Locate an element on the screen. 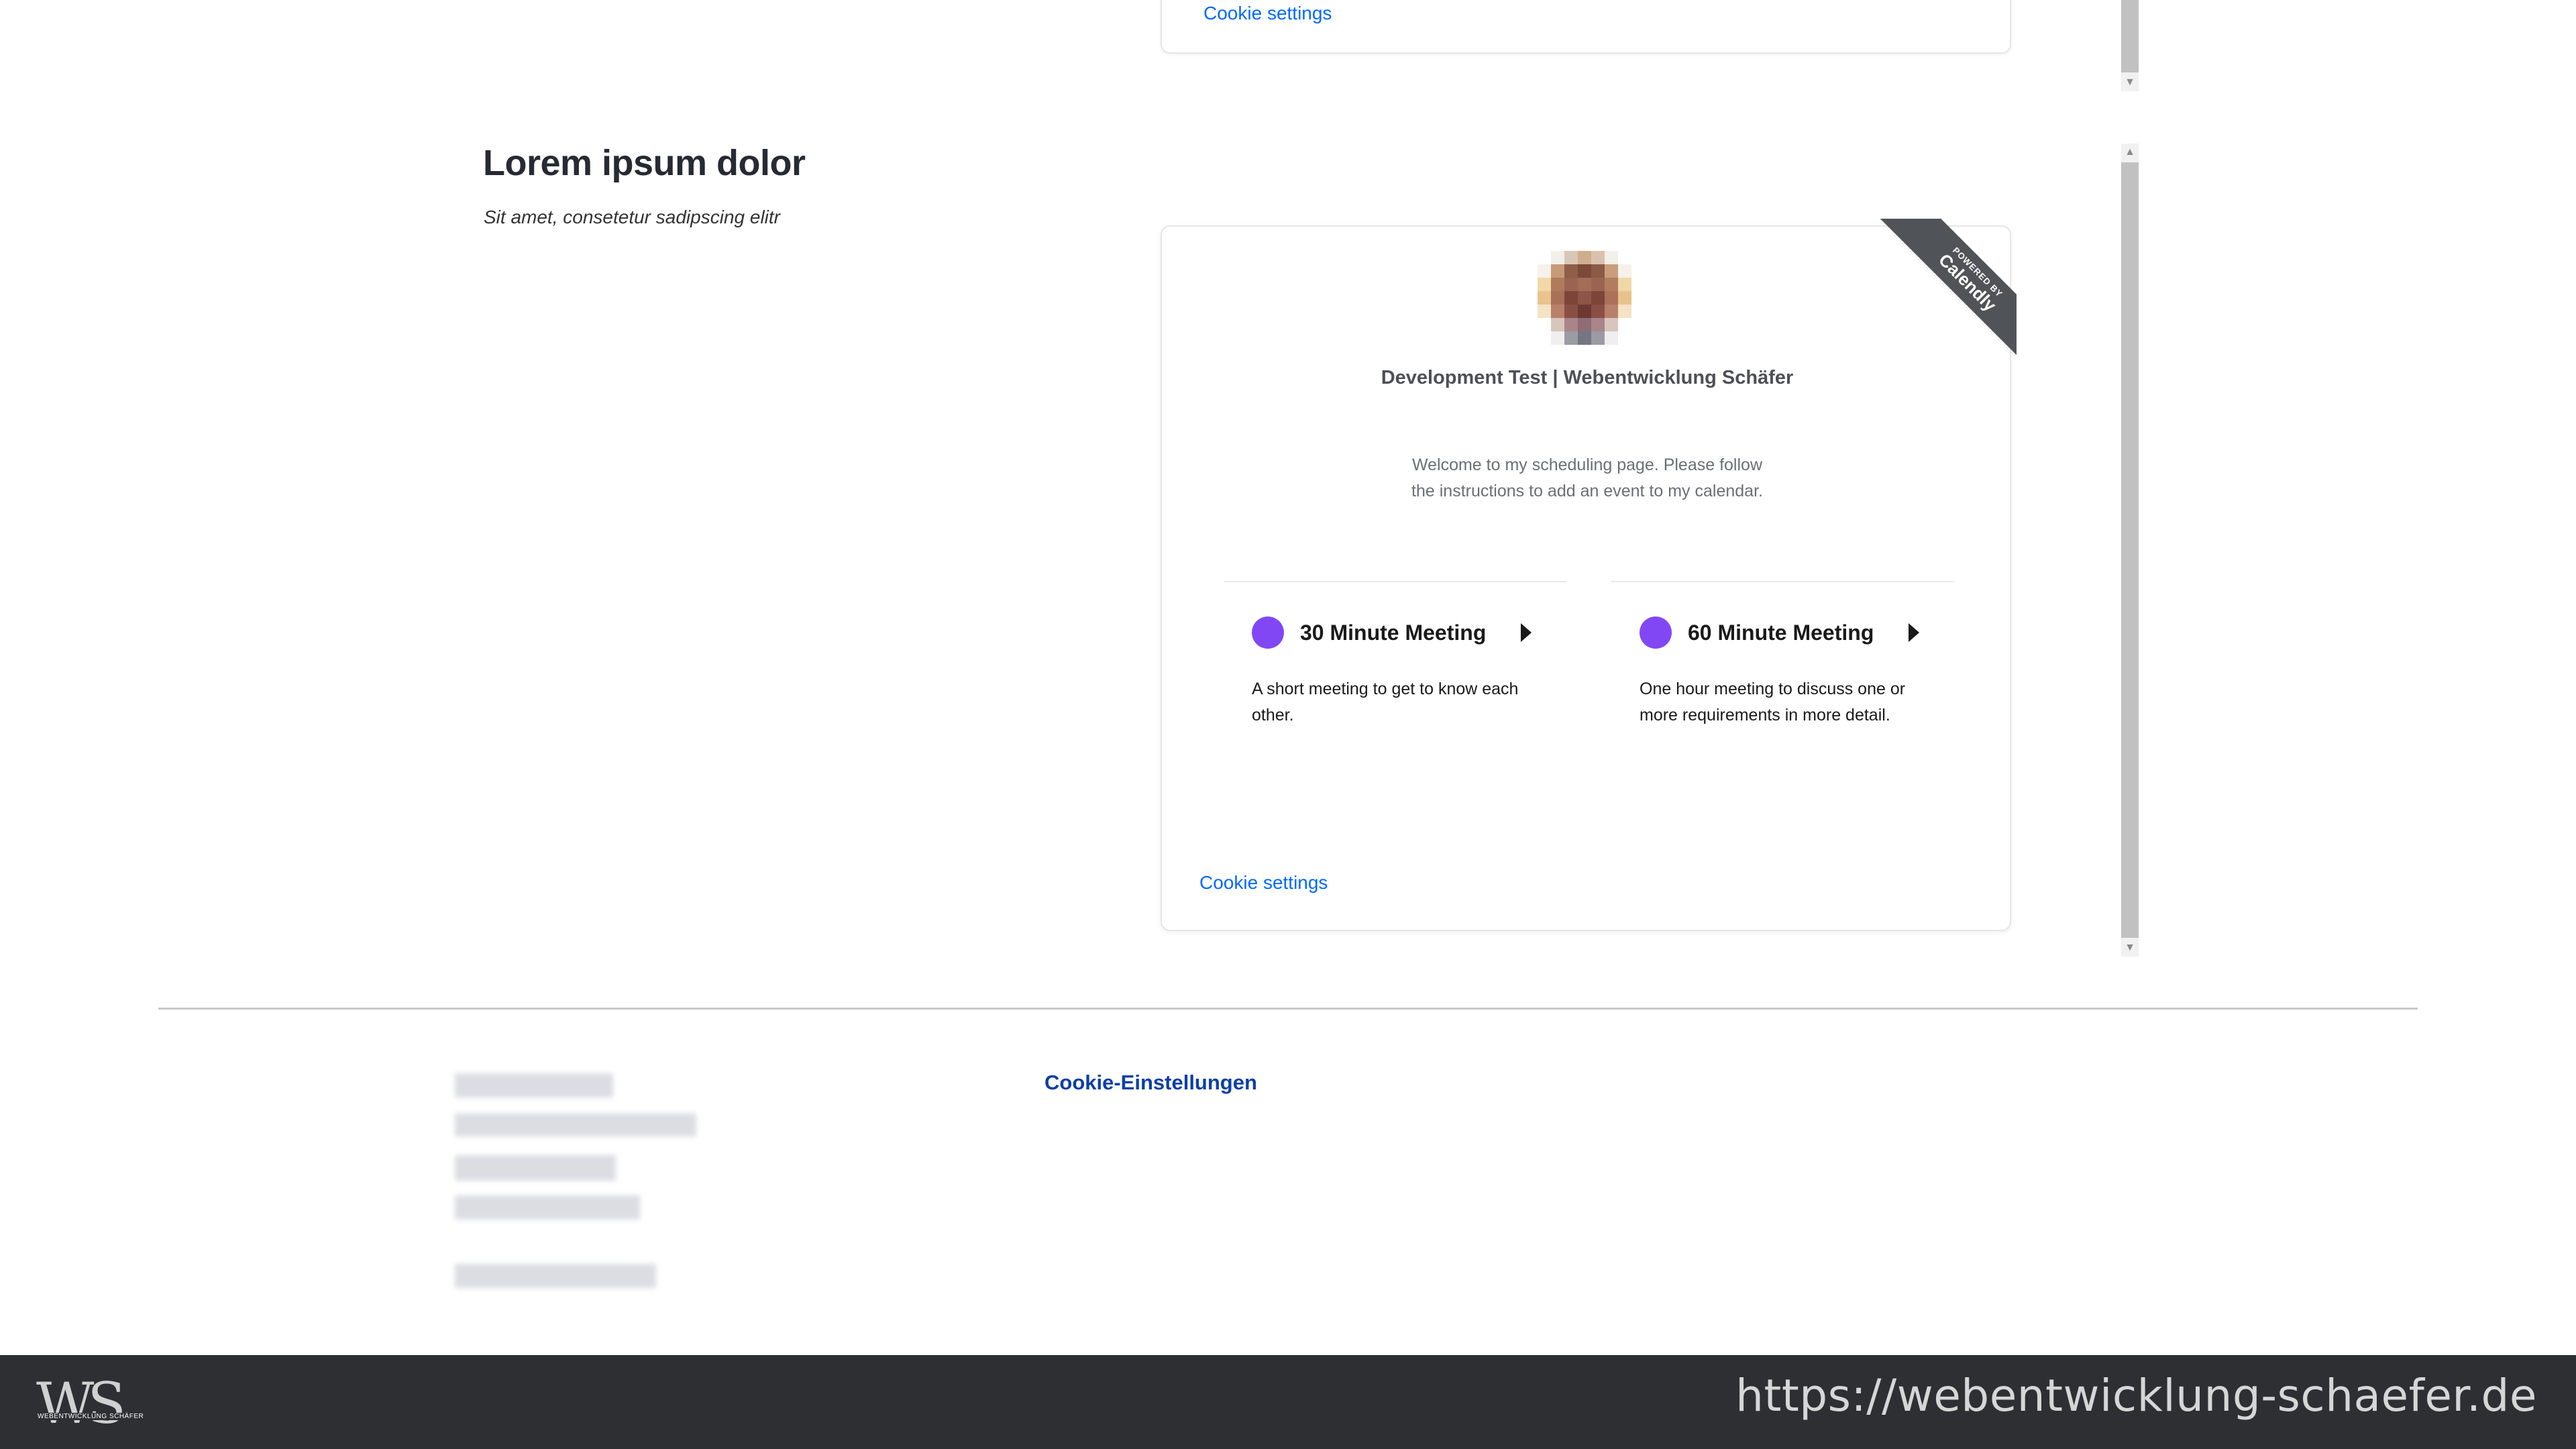 Image resolution: width=2576 pixels, height=1449 pixels. footer-divider is located at coordinates (1288, 1009).